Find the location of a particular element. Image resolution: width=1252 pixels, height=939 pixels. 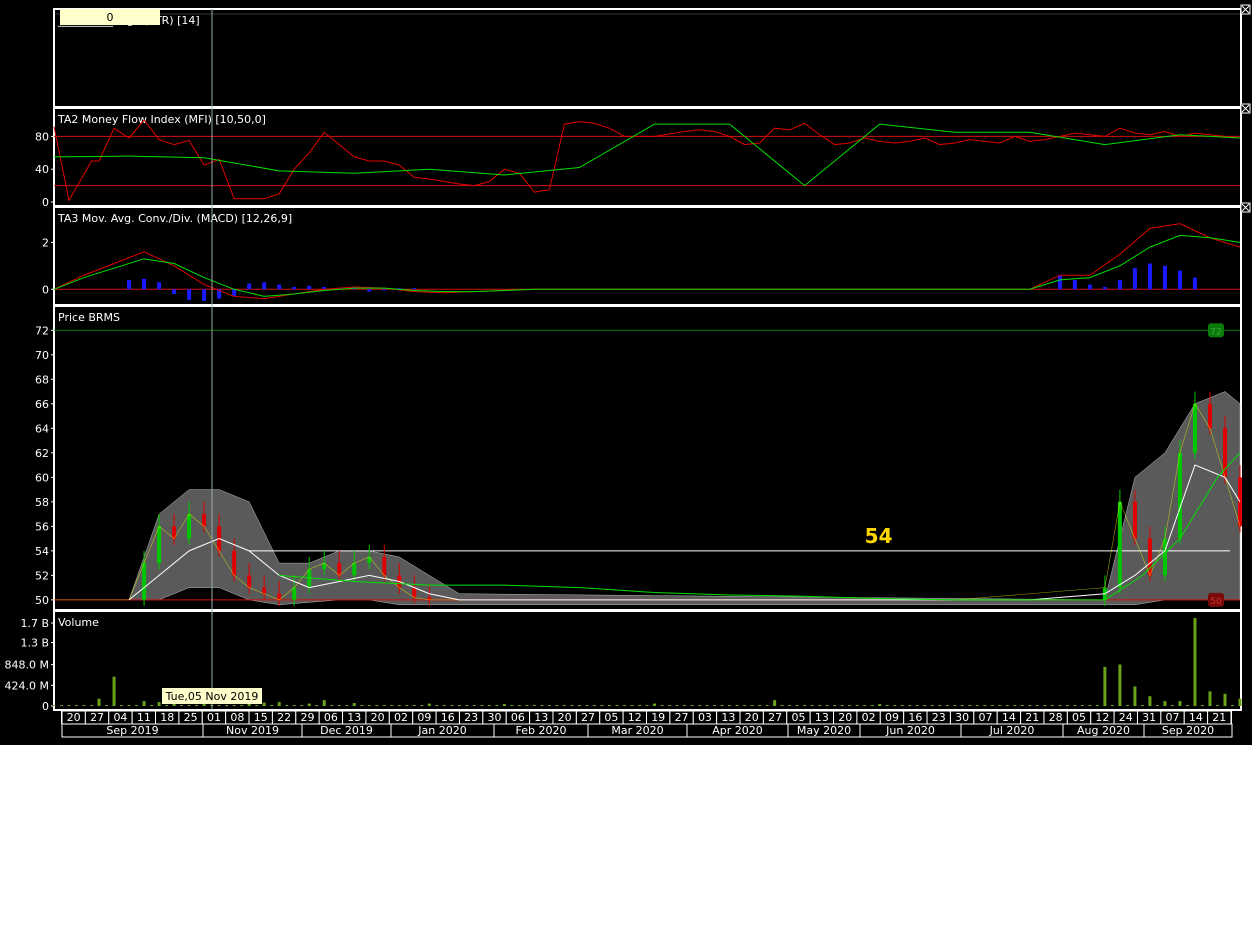

y-tick-label: 848.0 M is located at coordinates (27, 665).